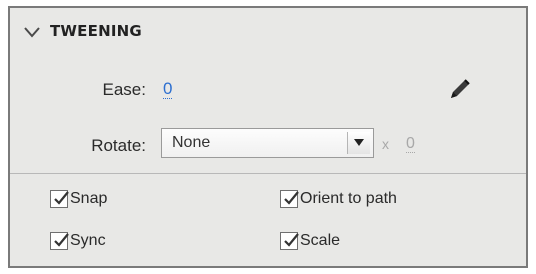  Describe the element at coordinates (320, 240) in the screenshot. I see `scale-label: Scale` at that location.